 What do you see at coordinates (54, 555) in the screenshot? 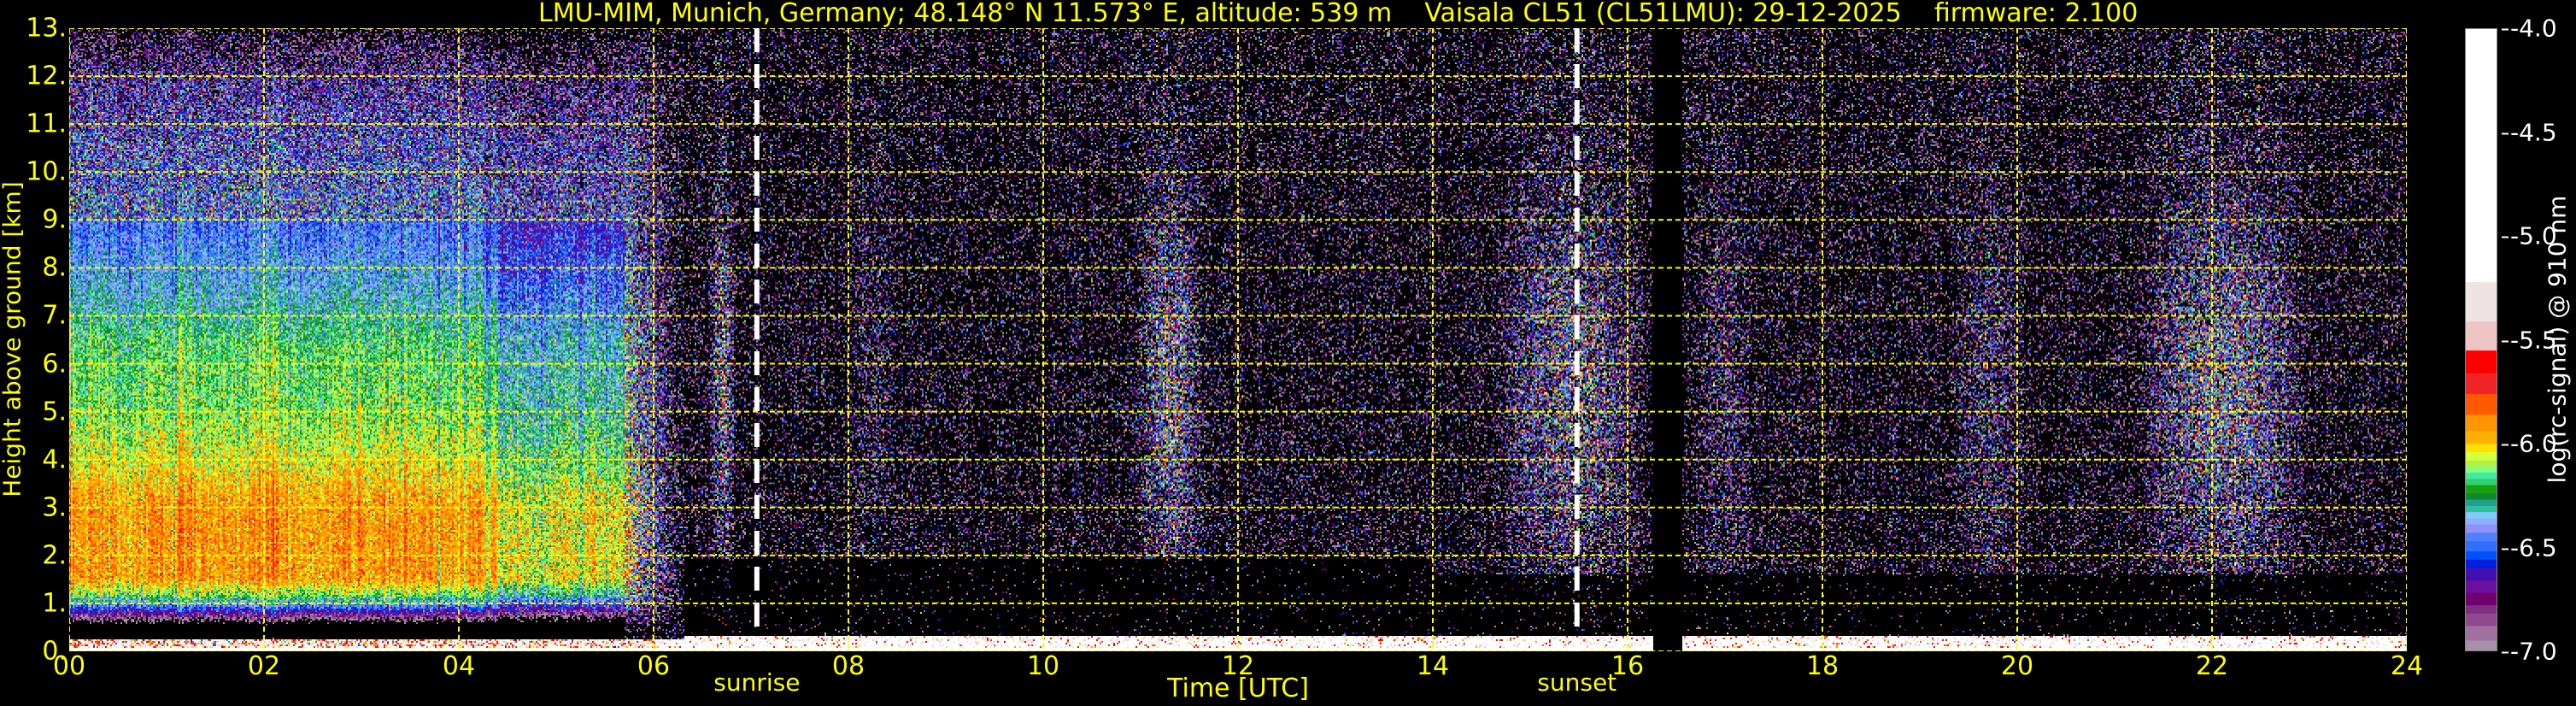
I see `y-tick-label: 2.` at bounding box center [54, 555].